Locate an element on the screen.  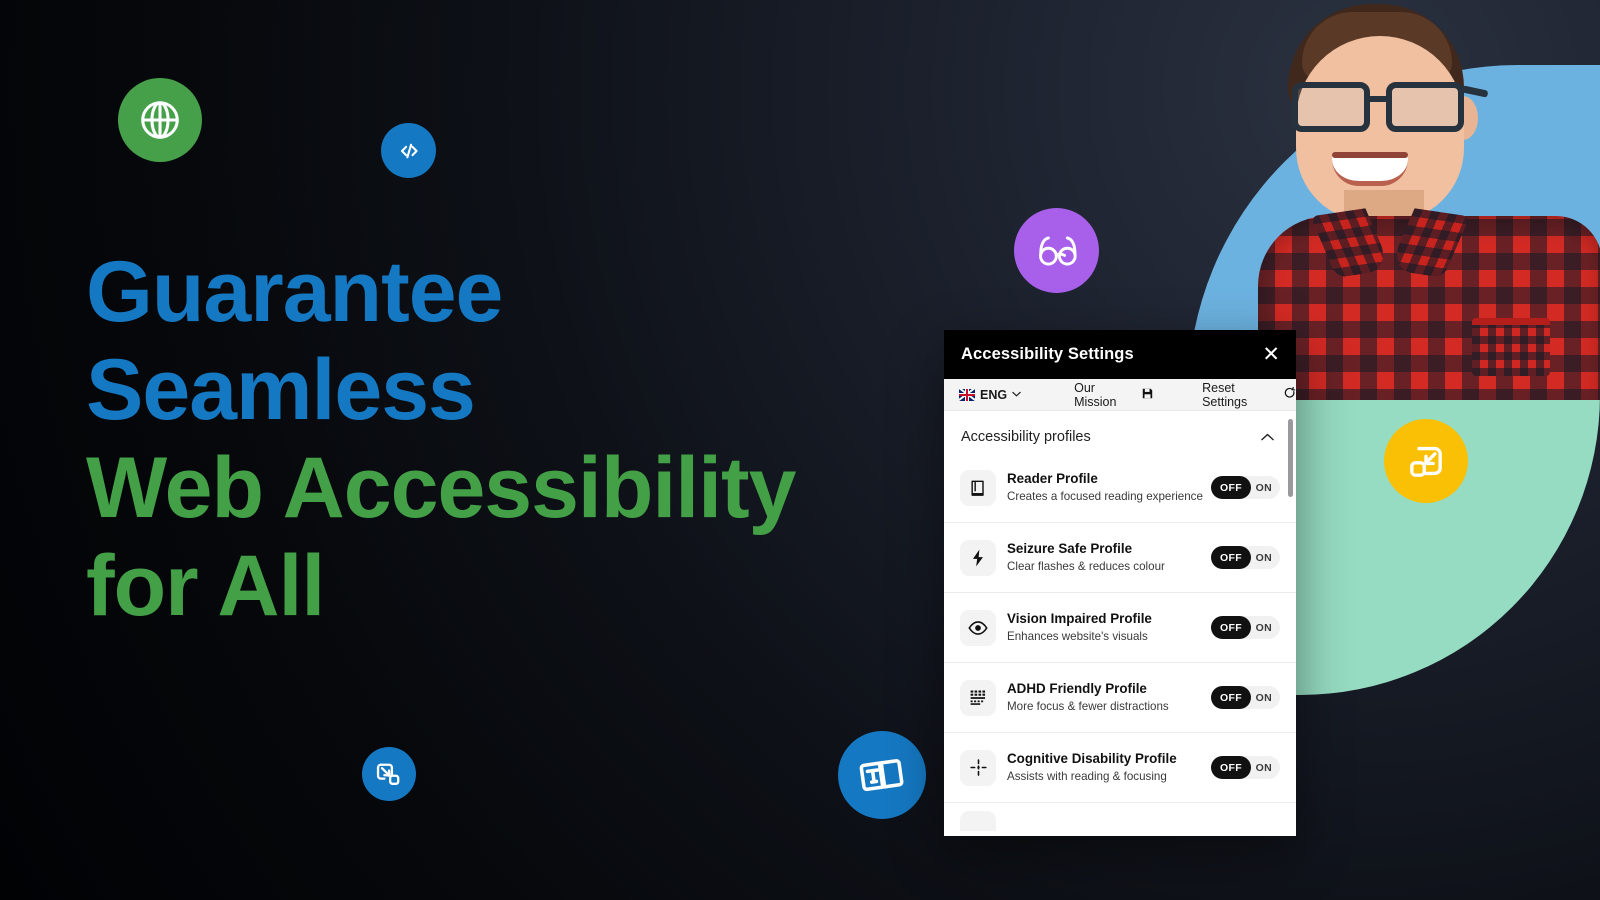
panel-toolbar: ENG Our Mission Reset Settings is located at coordinates (1120, 395).